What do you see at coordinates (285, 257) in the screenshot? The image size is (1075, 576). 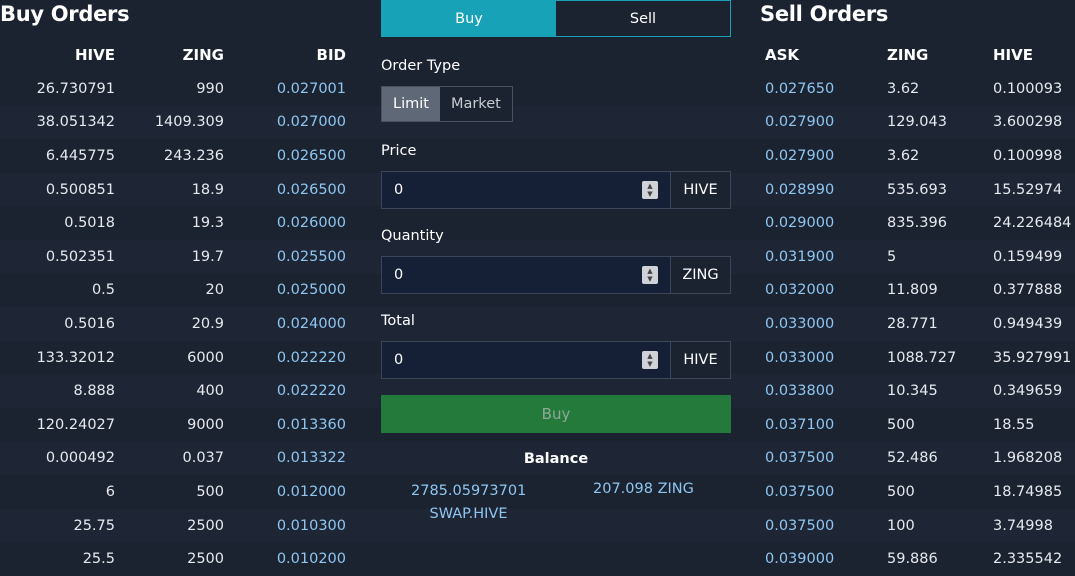 I see `buy-order-cell: 0.025500` at bounding box center [285, 257].